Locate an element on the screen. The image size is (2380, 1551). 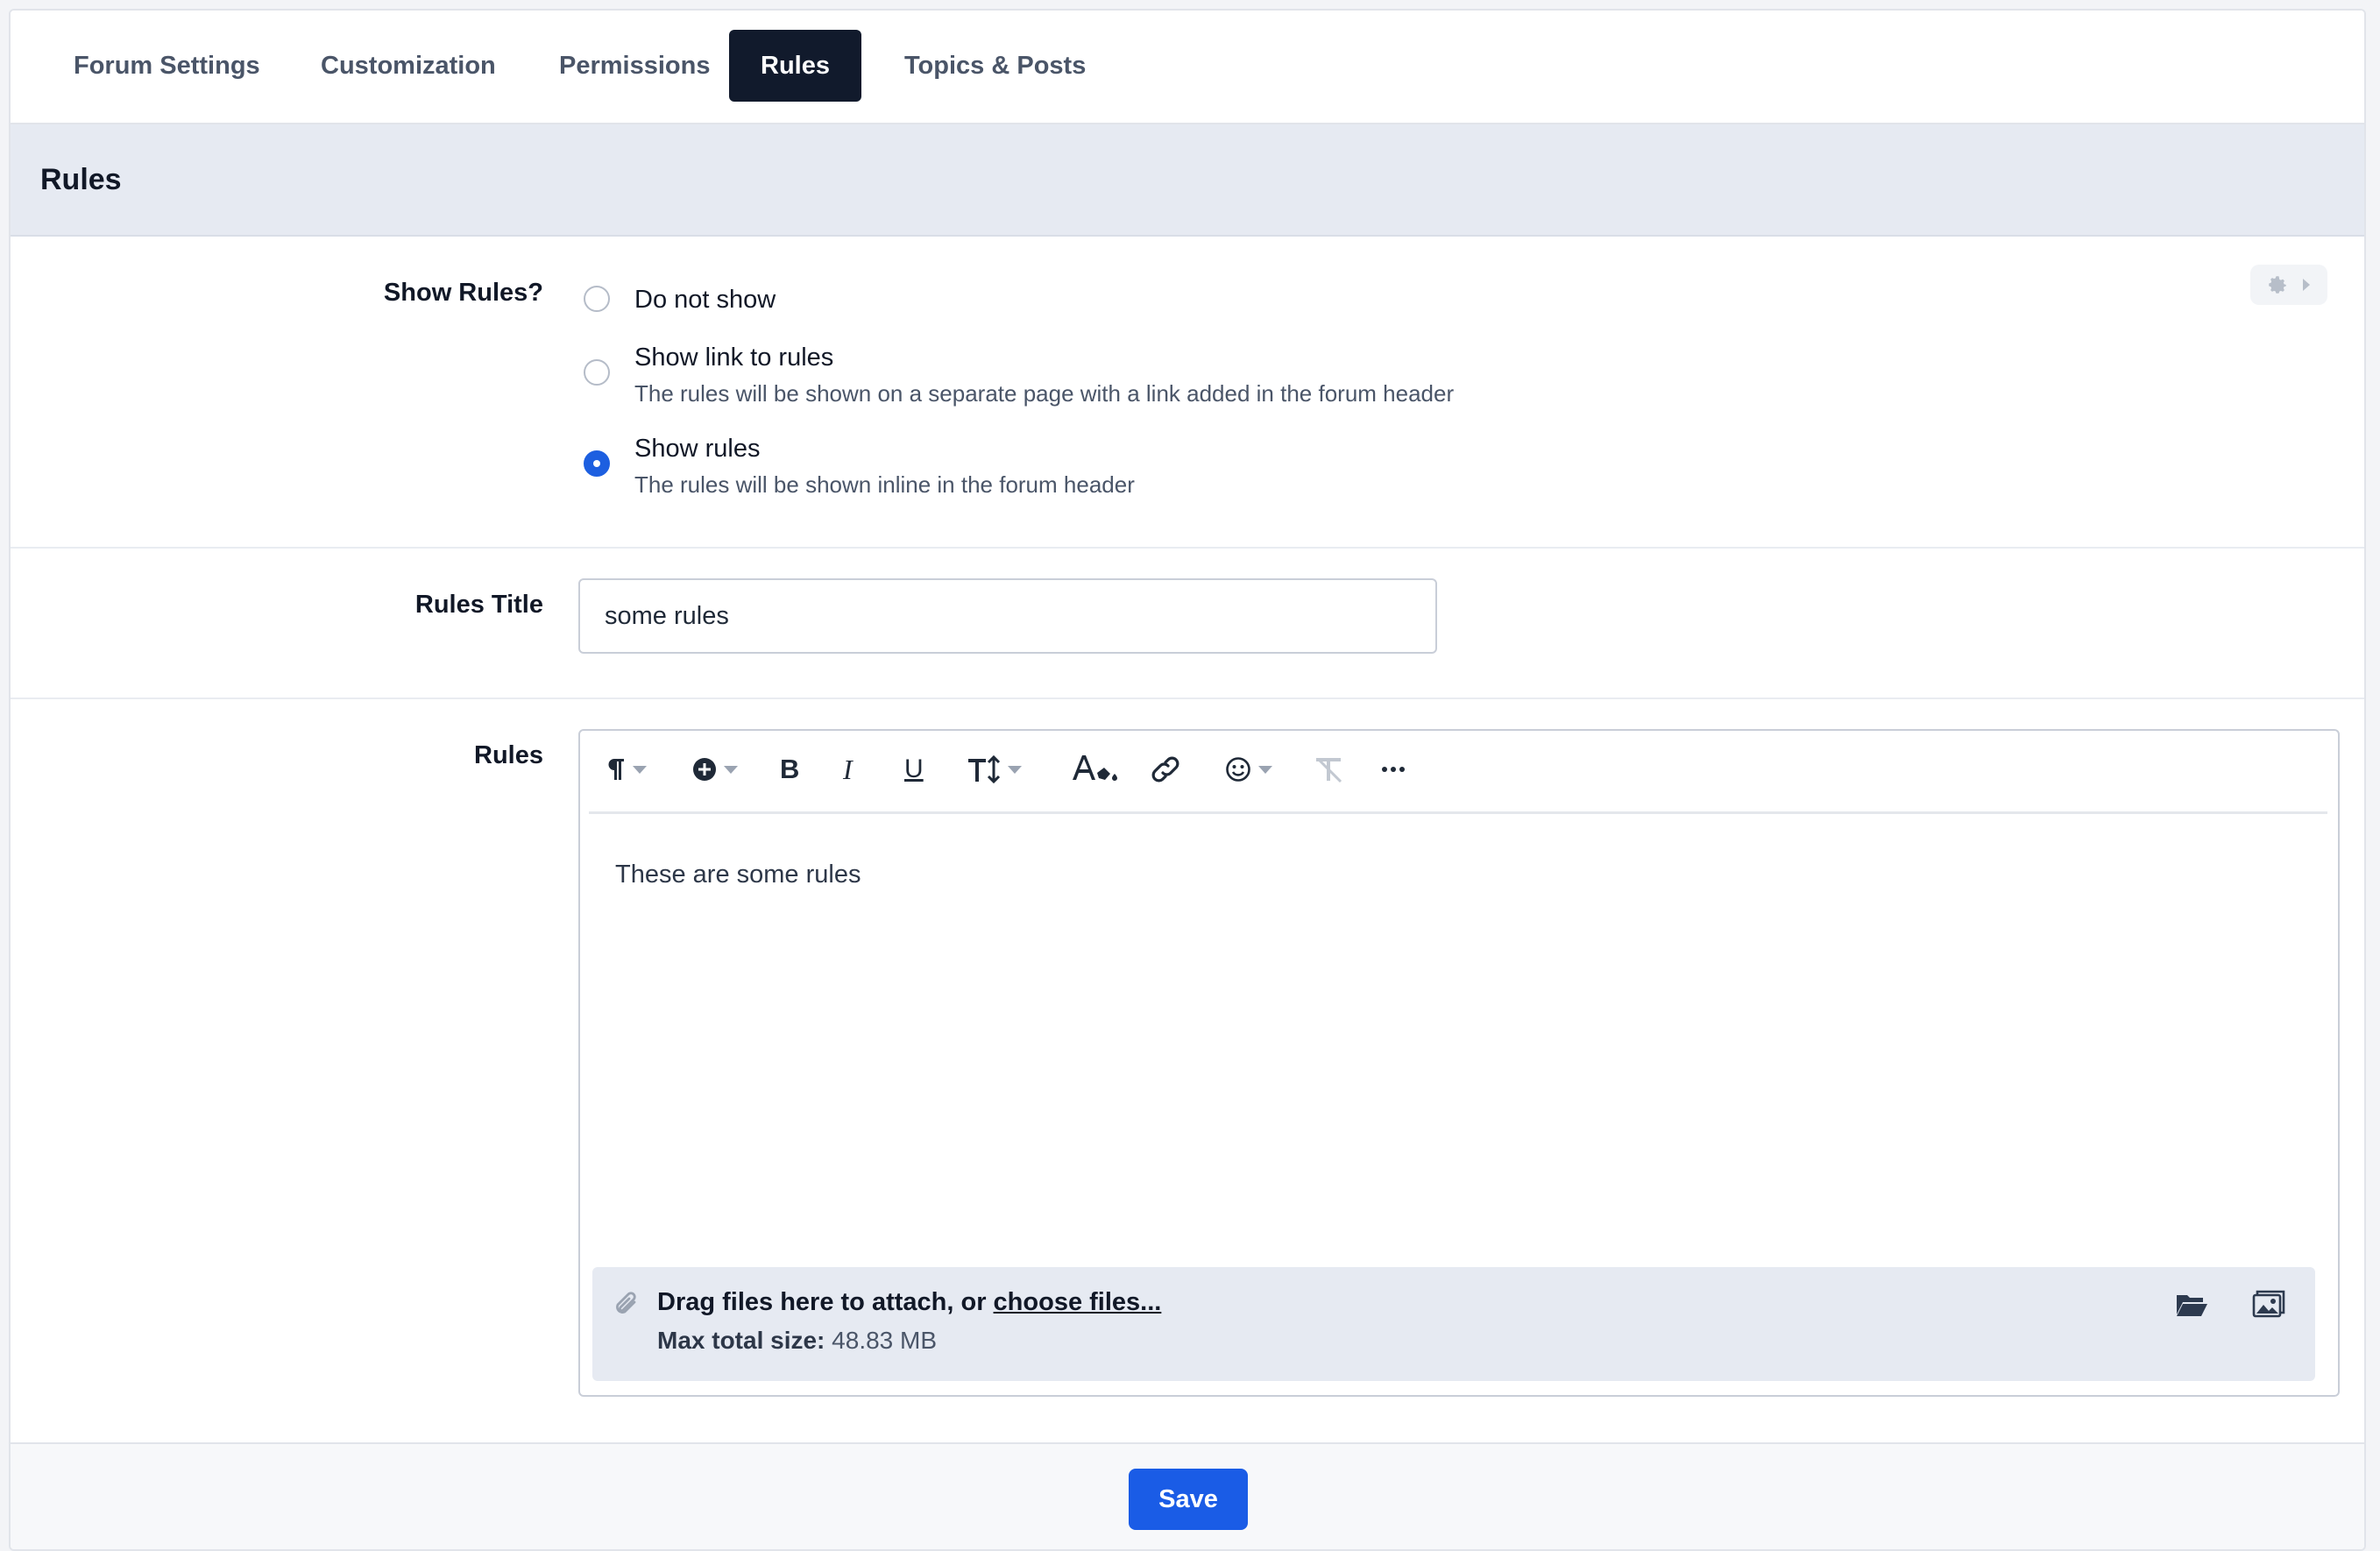
bold-button: B is located at coordinates (789, 769).